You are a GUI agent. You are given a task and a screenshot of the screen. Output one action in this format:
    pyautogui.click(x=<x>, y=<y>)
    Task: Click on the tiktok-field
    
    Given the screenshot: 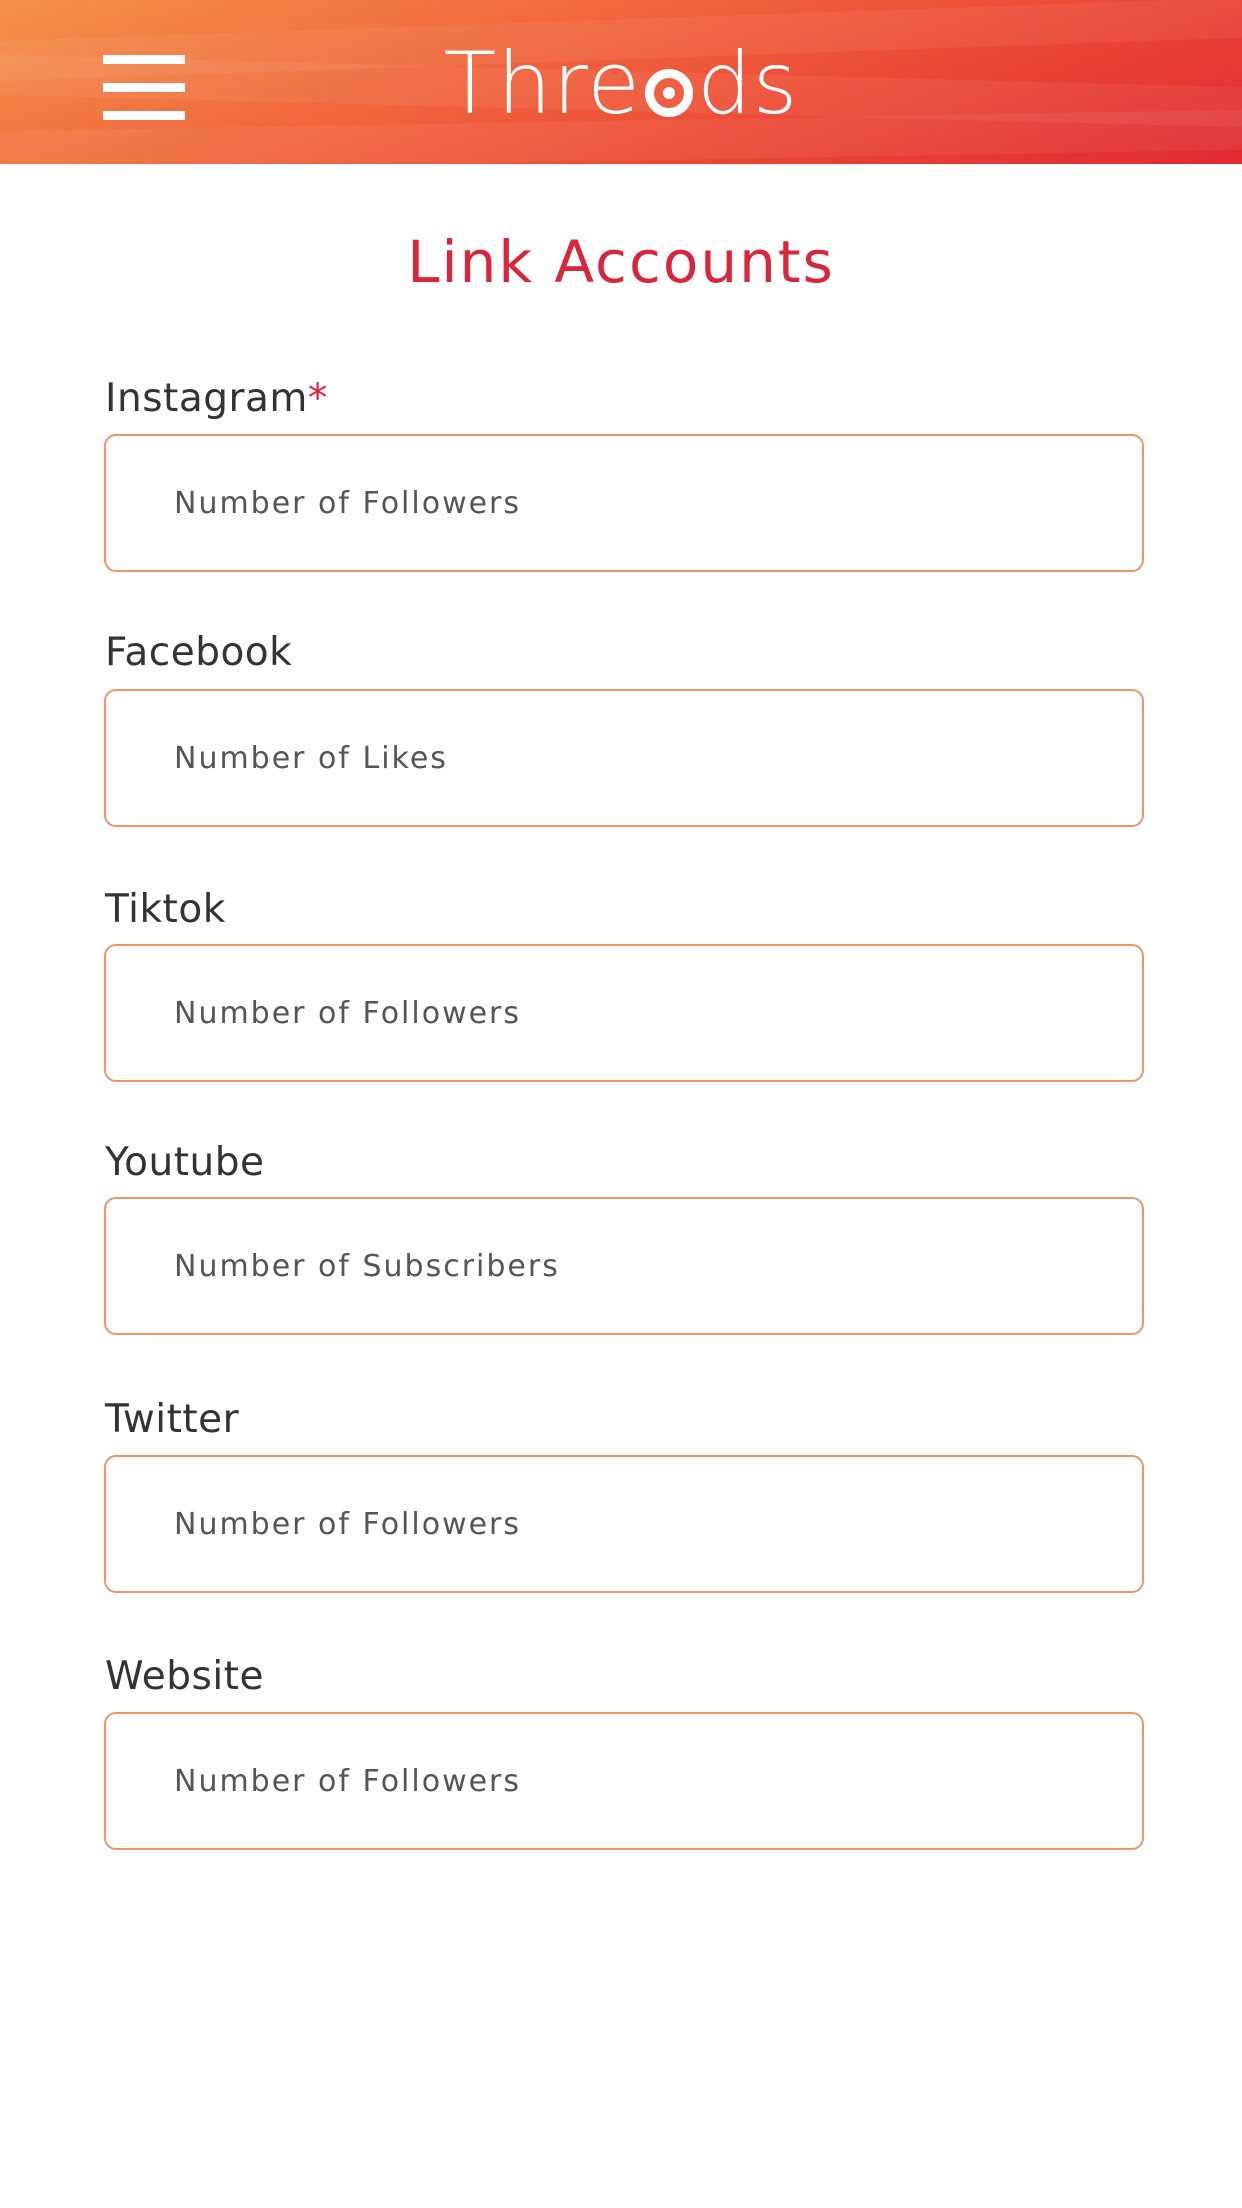 What is the action you would take?
    pyautogui.click(x=624, y=1013)
    